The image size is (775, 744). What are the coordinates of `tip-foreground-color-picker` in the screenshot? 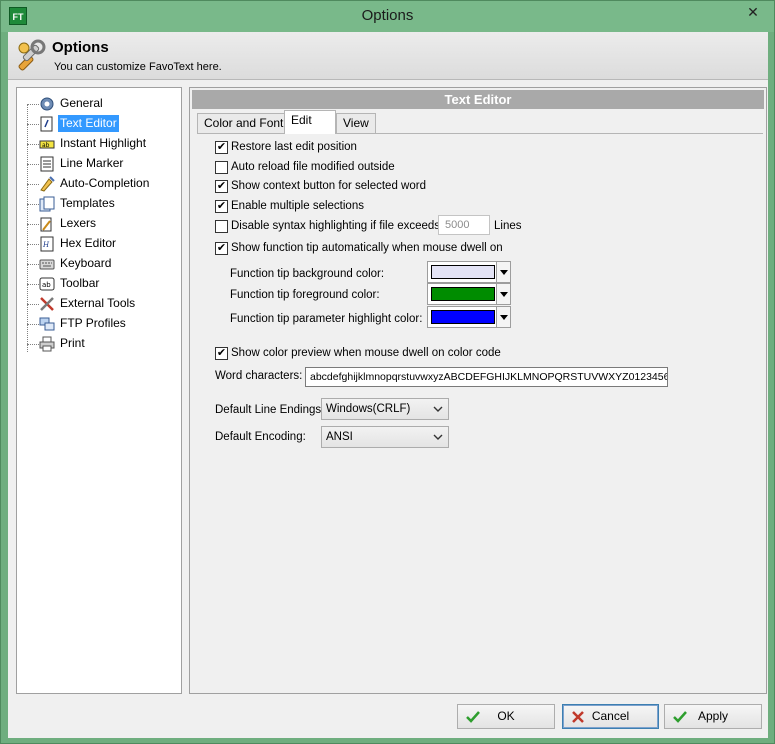 It's located at (469, 294).